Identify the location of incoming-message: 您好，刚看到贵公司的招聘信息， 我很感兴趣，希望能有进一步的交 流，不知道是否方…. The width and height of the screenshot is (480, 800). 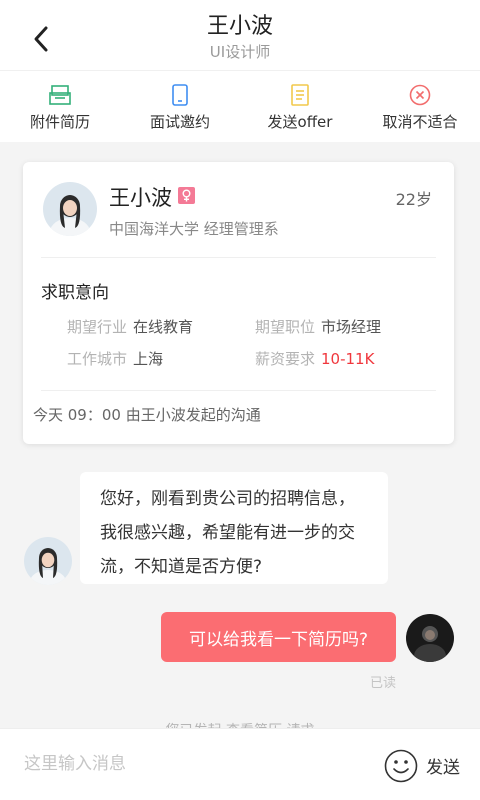
(234, 528).